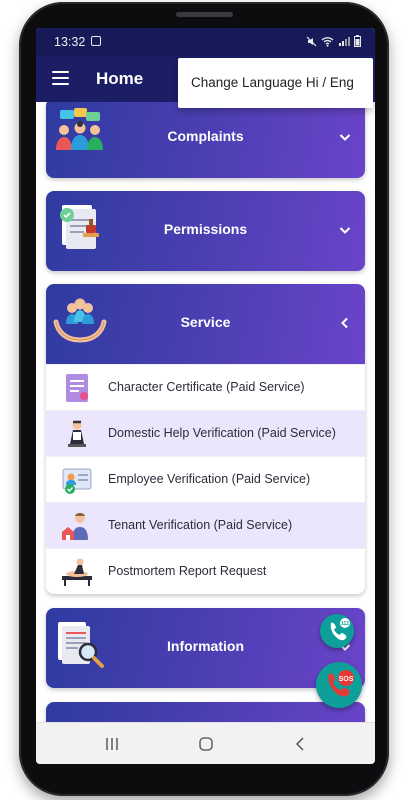 The width and height of the screenshot is (410, 800). Describe the element at coordinates (272, 82) in the screenshot. I see `change-language-label: Change Language Hi / Eng` at that location.